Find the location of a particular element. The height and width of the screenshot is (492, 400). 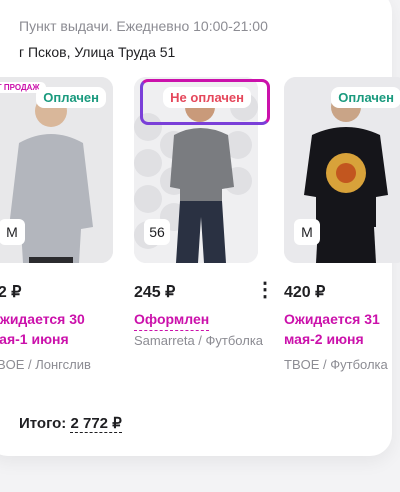

delivery-status: Ожидается 30 мая-1 июня is located at coordinates (42, 329).